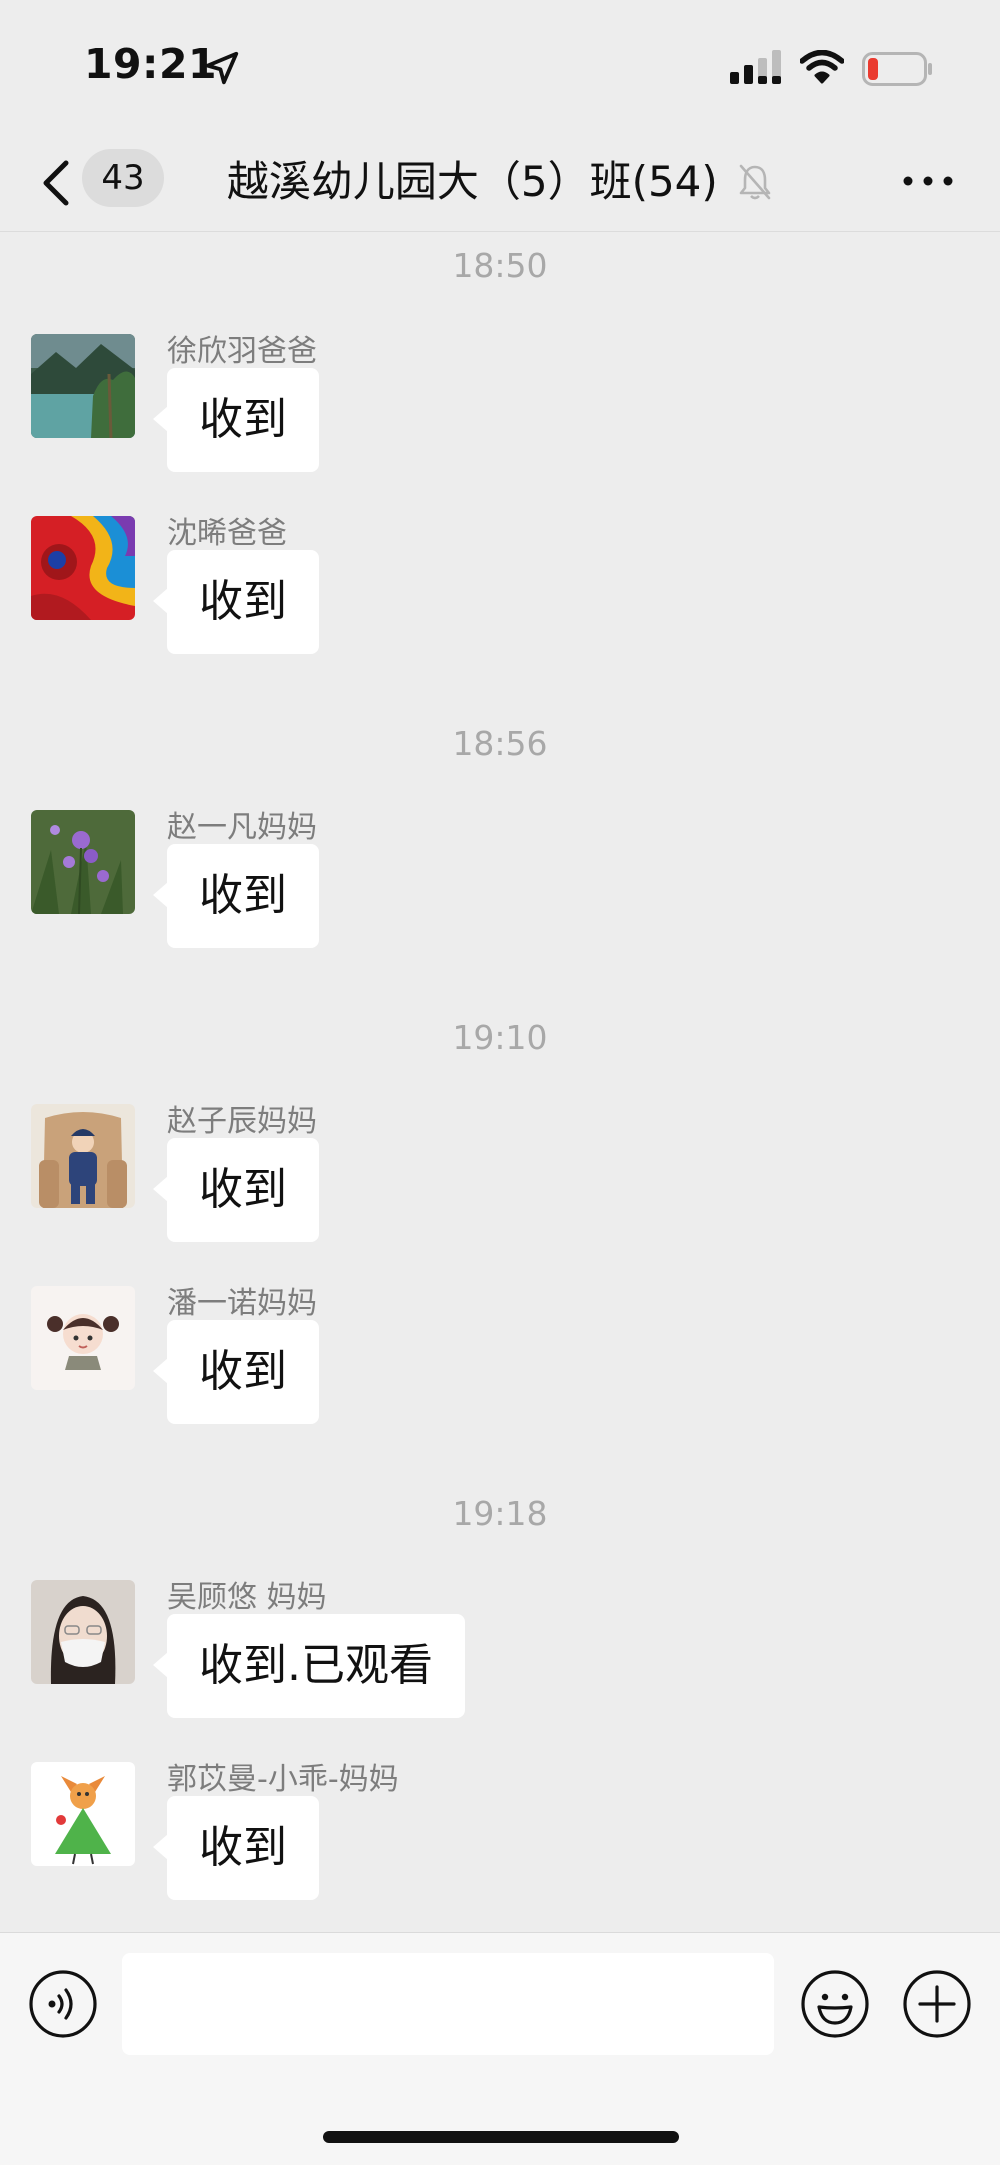 The image size is (1000, 2165). What do you see at coordinates (242, 827) in the screenshot?
I see `sender-name: 赵一凡妈妈` at bounding box center [242, 827].